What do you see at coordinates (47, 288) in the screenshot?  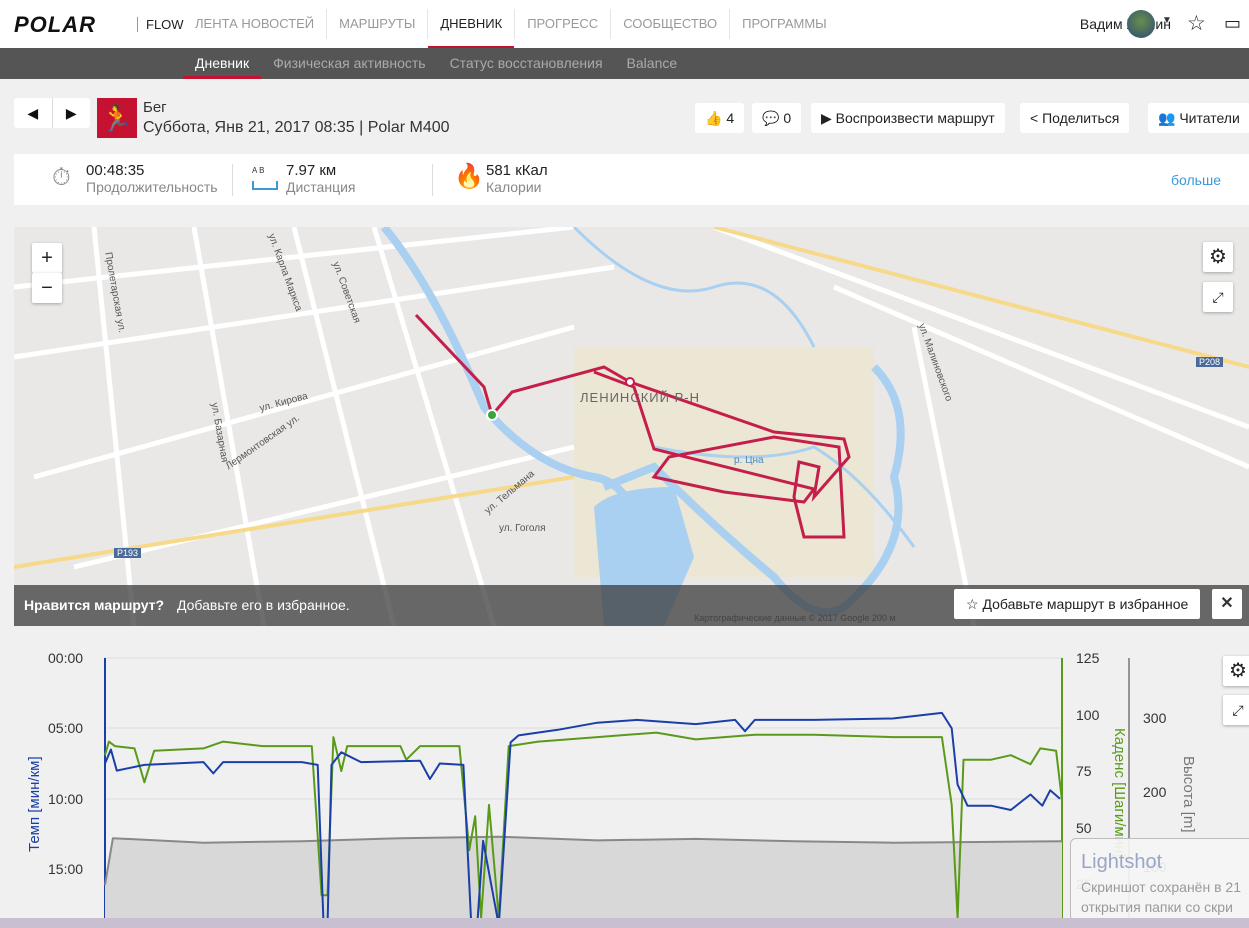 I see `zoom-out-button: −` at bounding box center [47, 288].